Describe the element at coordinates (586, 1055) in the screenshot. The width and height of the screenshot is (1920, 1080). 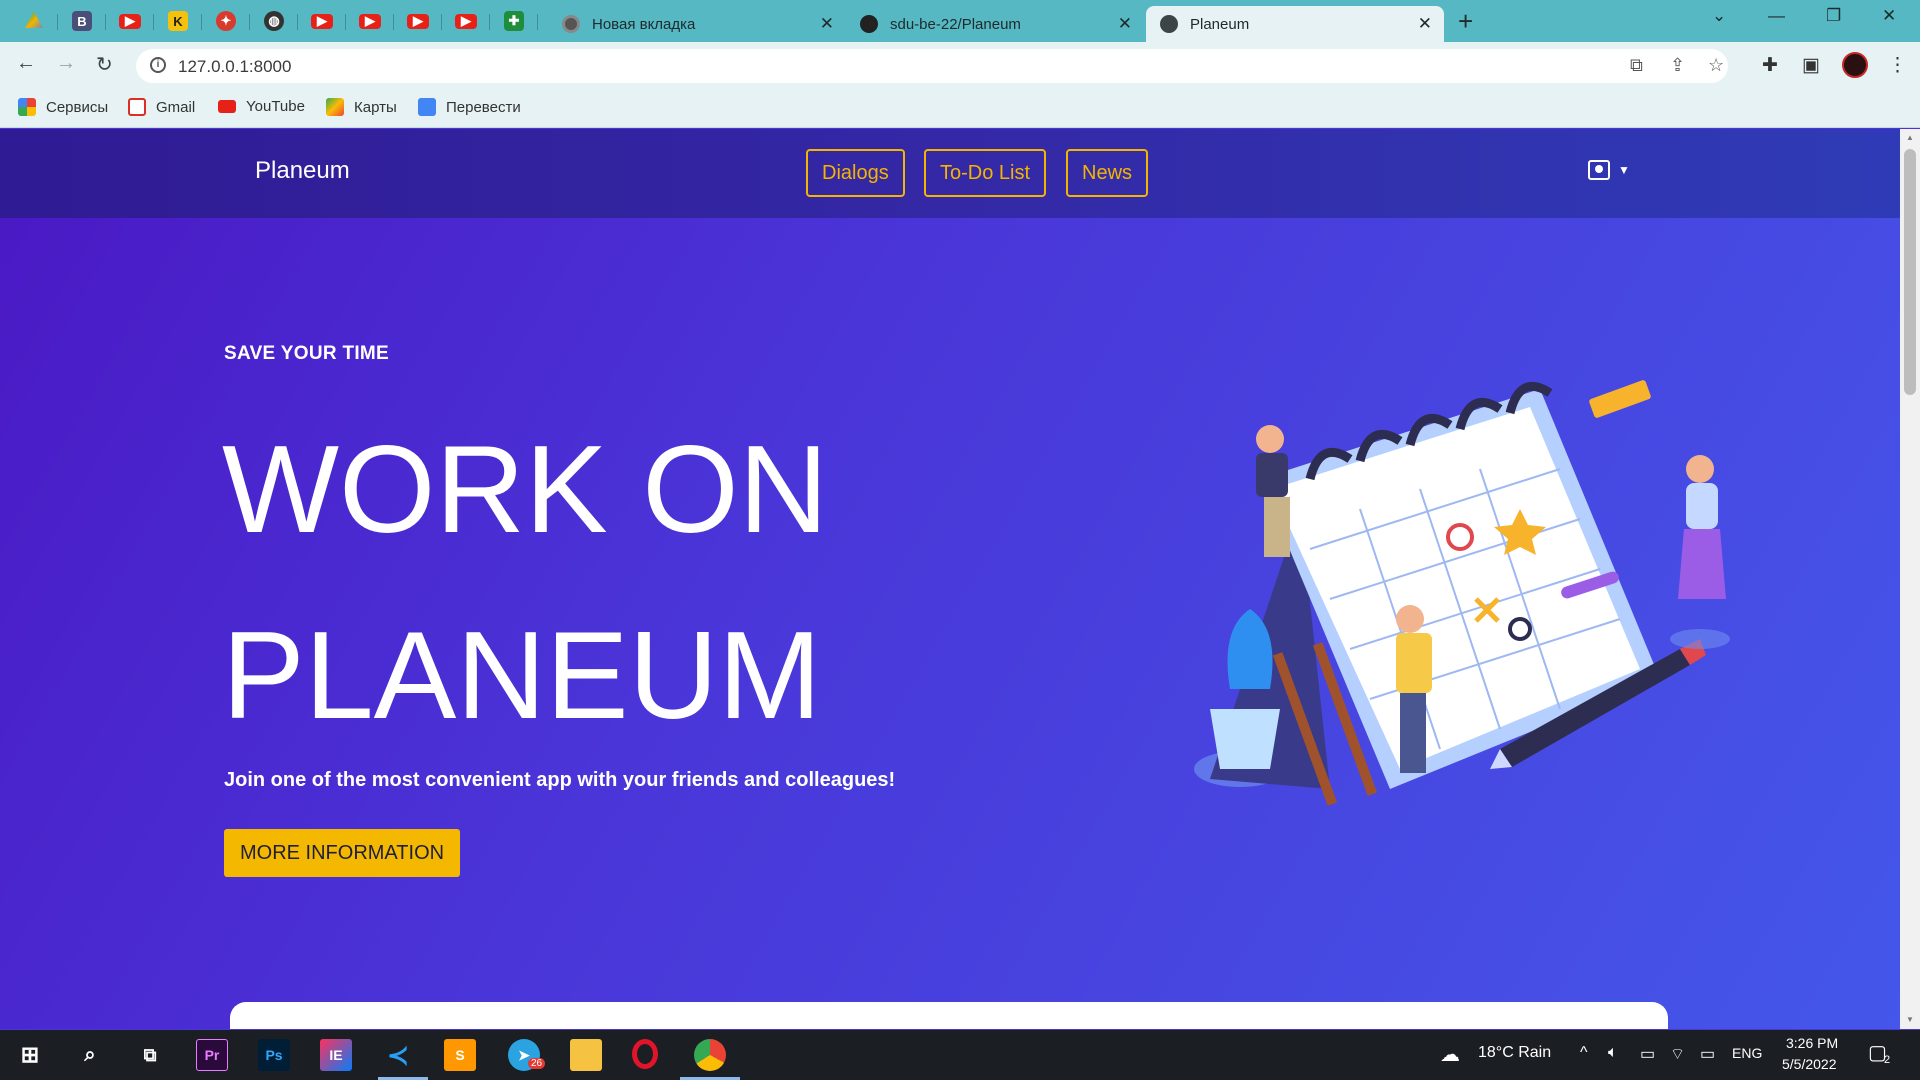
I see `file-explorer-icon` at that location.